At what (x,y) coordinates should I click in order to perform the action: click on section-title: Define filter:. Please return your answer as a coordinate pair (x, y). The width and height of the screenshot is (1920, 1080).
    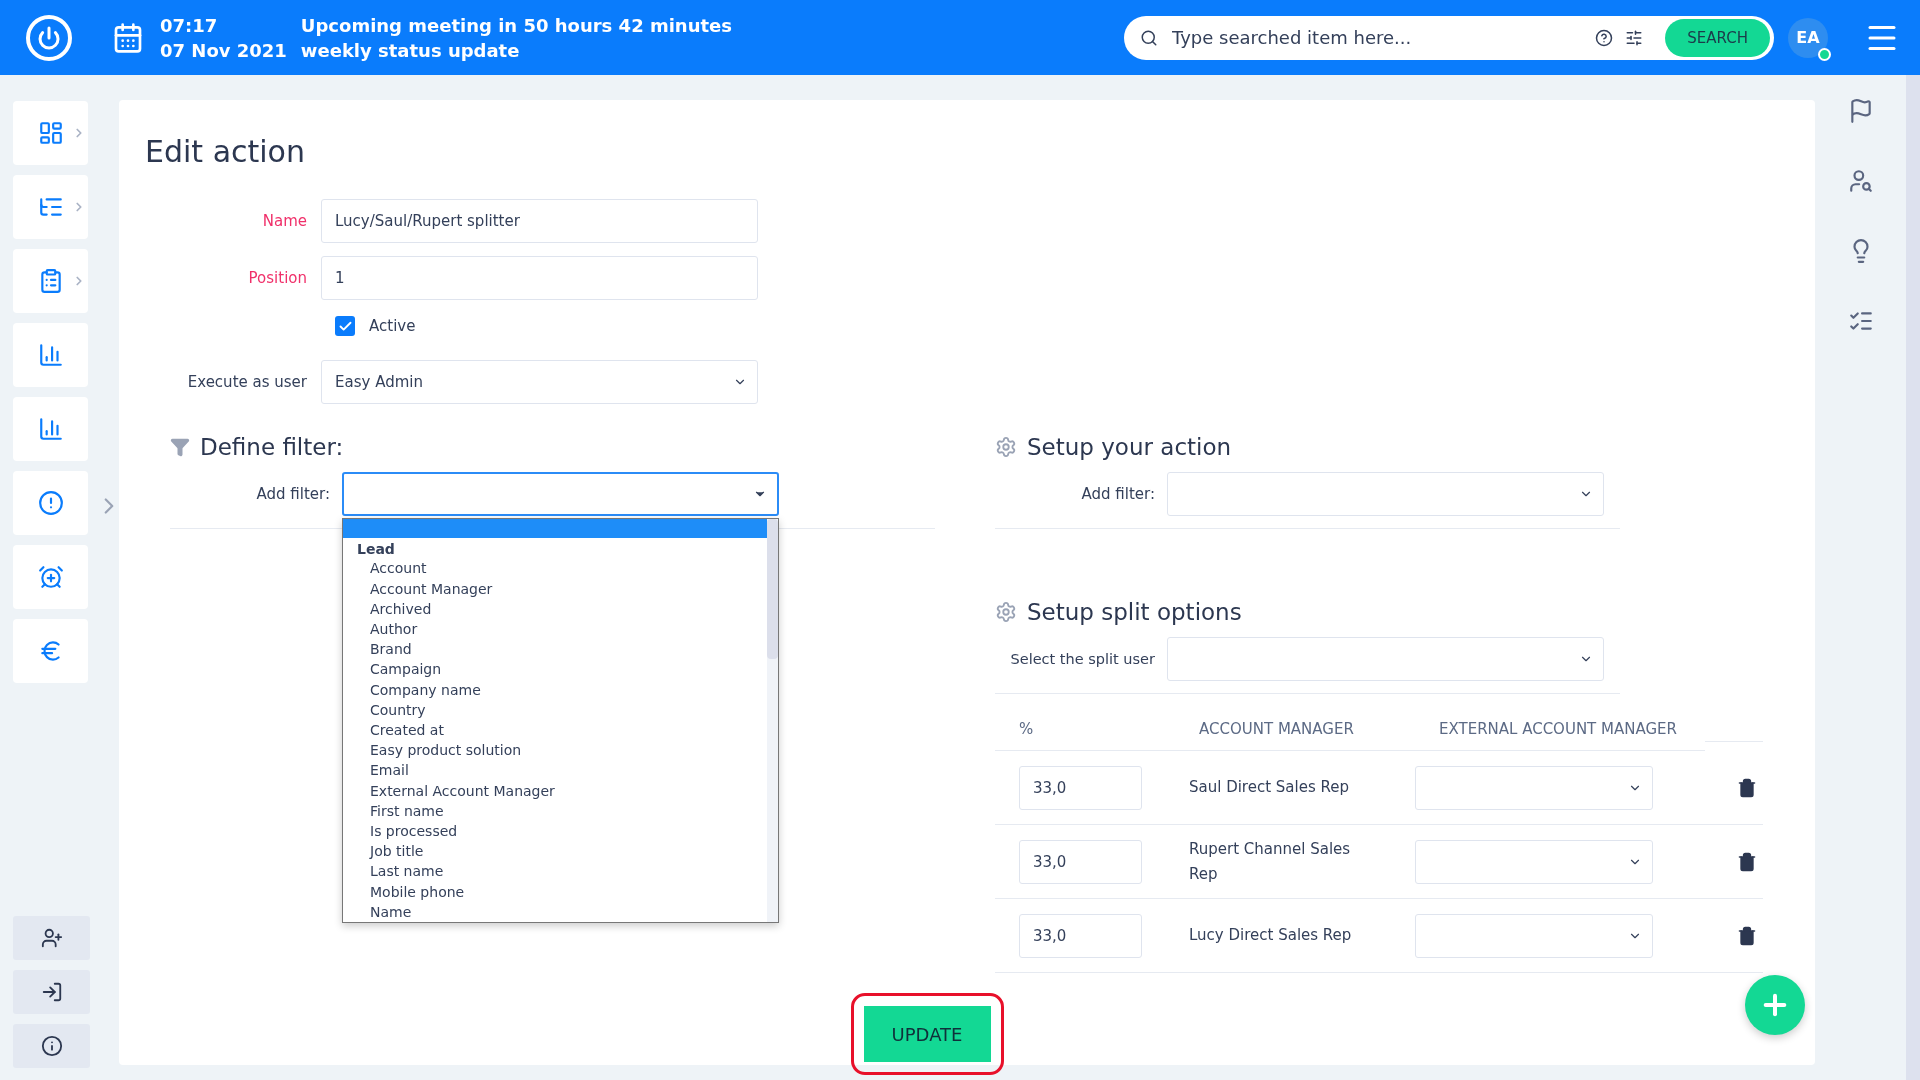
    Looking at the image, I should click on (272, 447).